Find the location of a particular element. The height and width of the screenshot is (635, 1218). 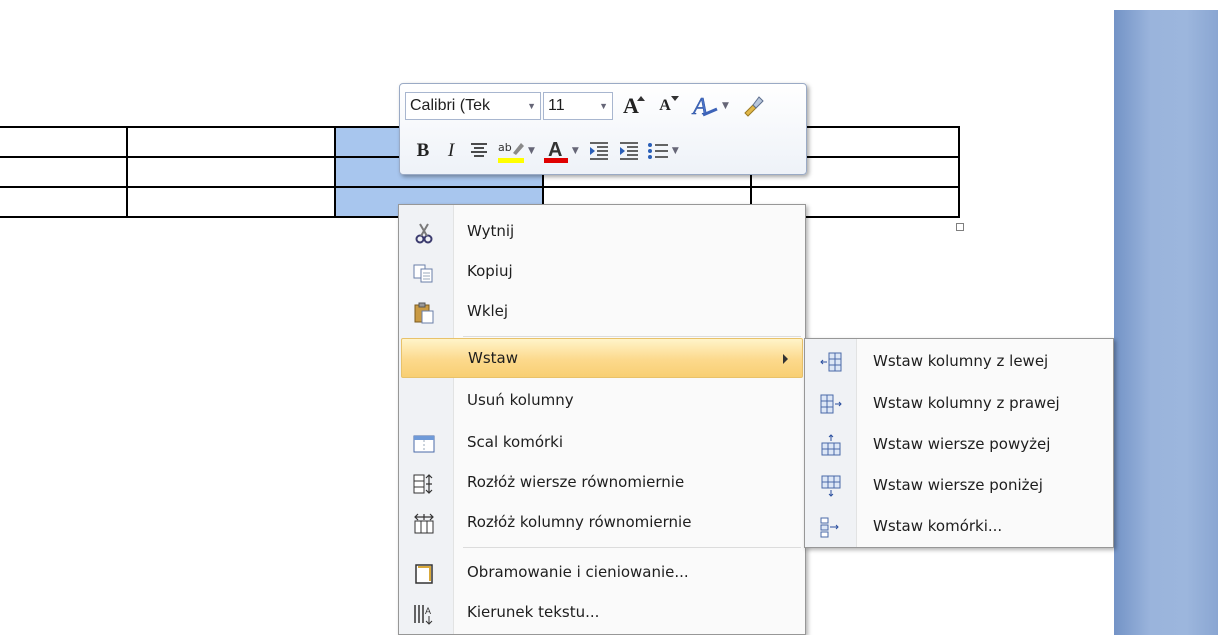

text-direction-icon: A is located at coordinates (424, 614).